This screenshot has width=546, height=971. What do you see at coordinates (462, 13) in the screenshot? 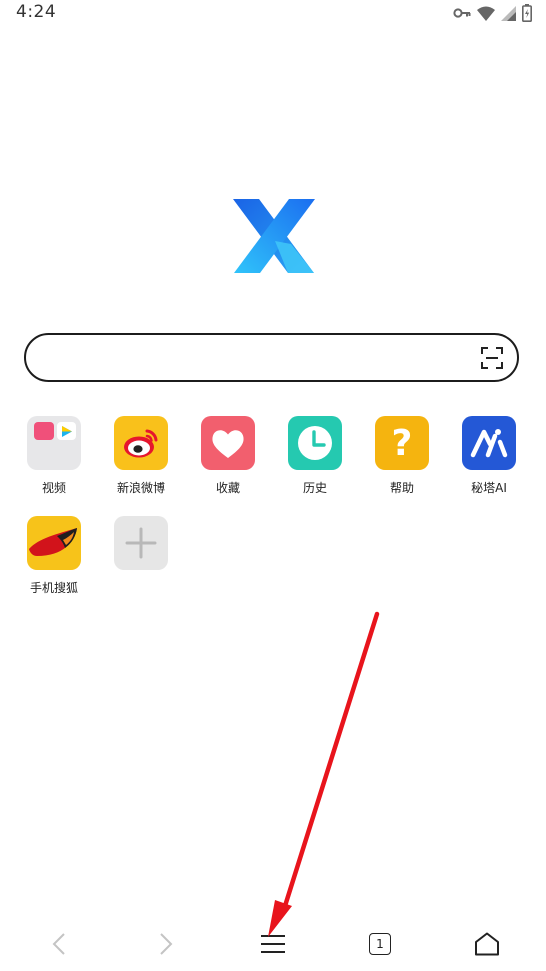
I see `vpn-key-icon` at bounding box center [462, 13].